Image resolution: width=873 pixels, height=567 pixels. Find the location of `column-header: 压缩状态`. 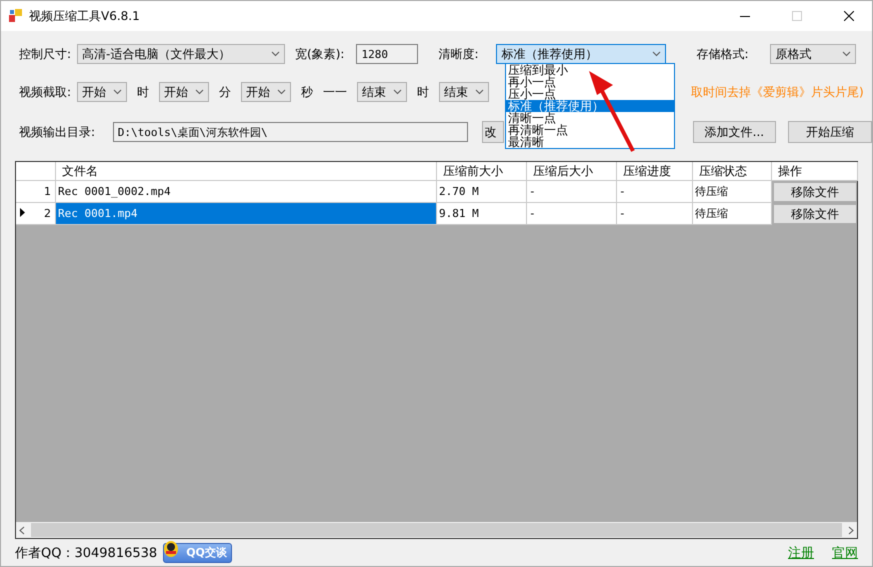

column-header: 压缩状态 is located at coordinates (732, 171).